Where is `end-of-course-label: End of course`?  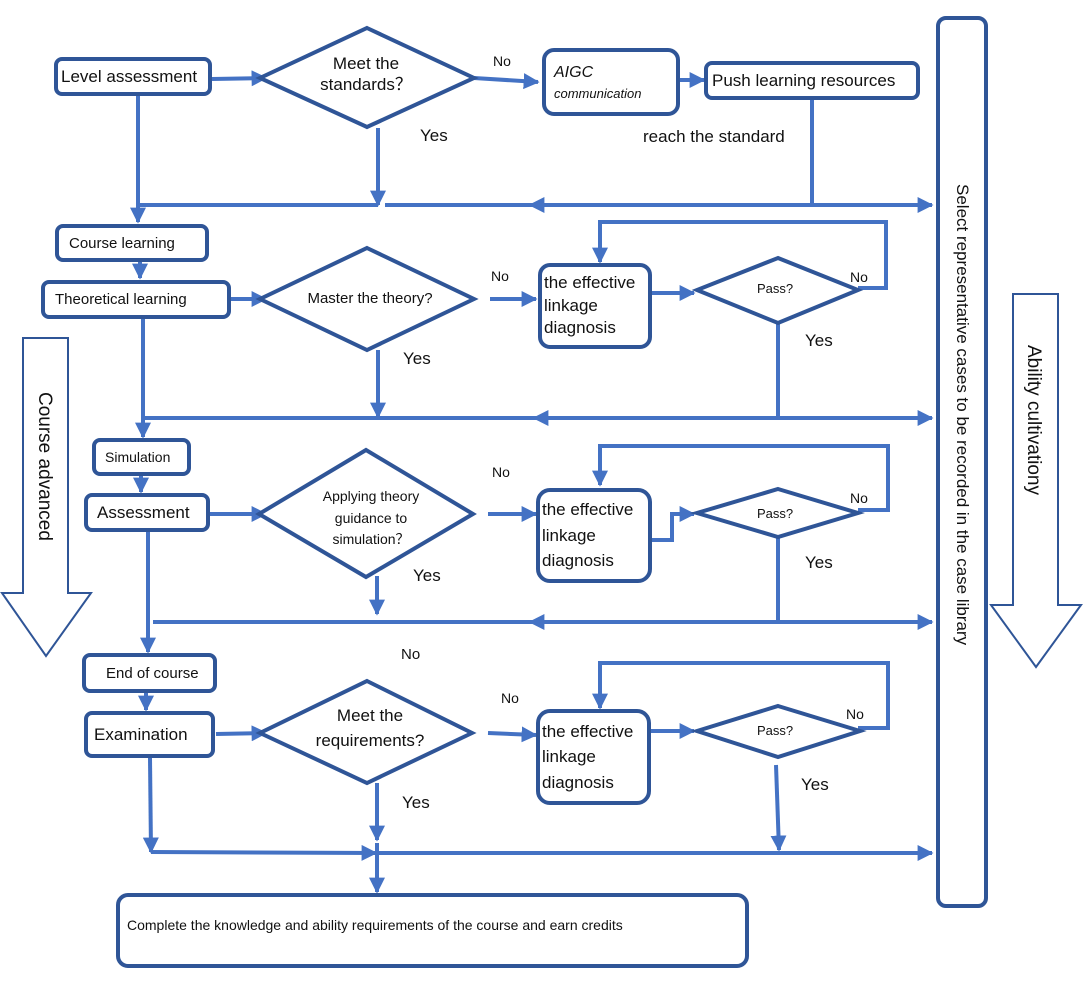
end-of-course-label: End of course is located at coordinates (152, 673).